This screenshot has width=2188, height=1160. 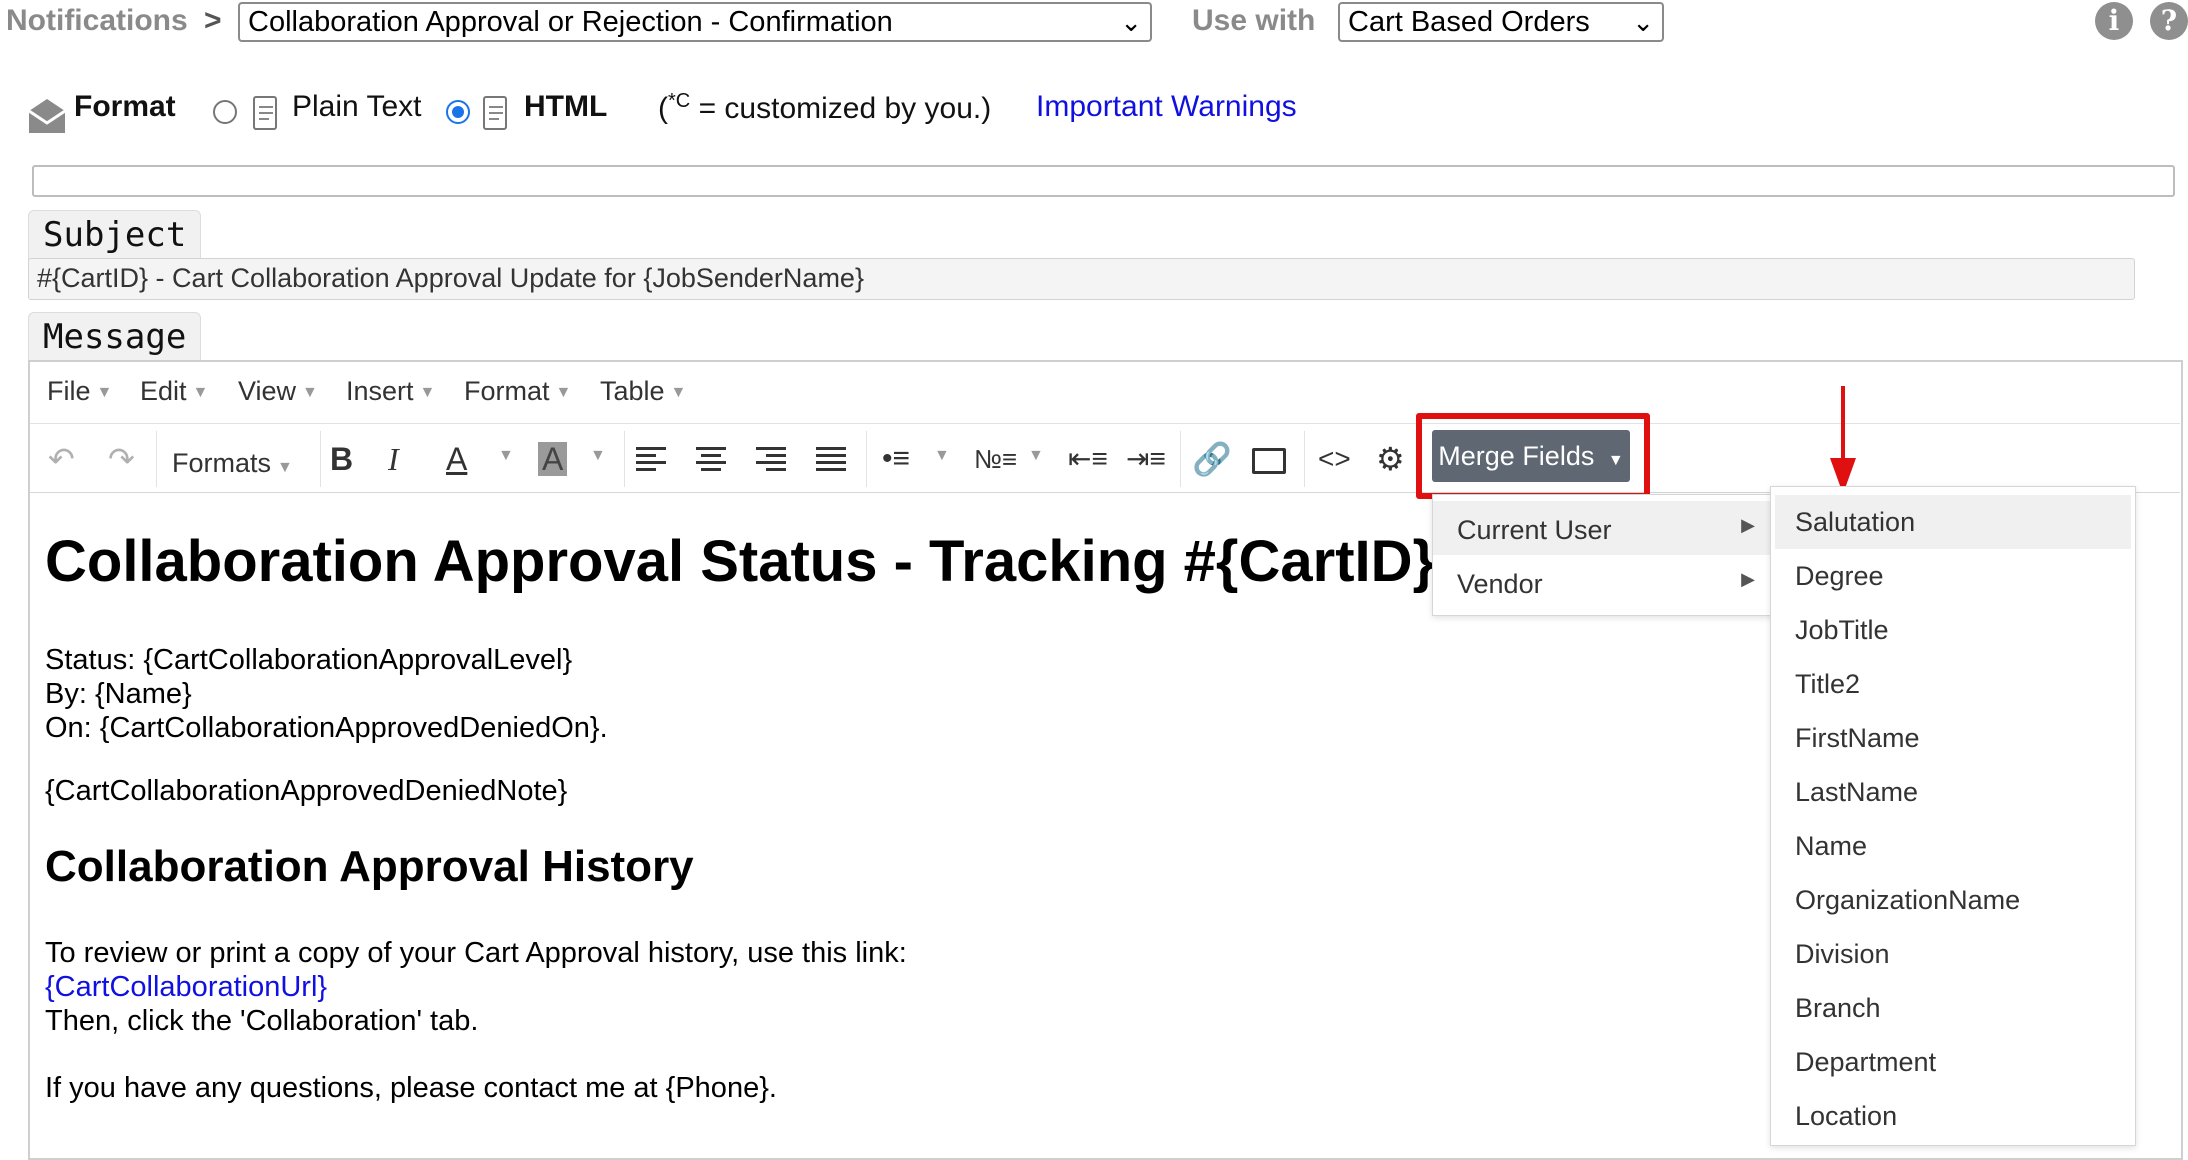 What do you see at coordinates (456, 459) in the screenshot?
I see `text-color-icon: A` at bounding box center [456, 459].